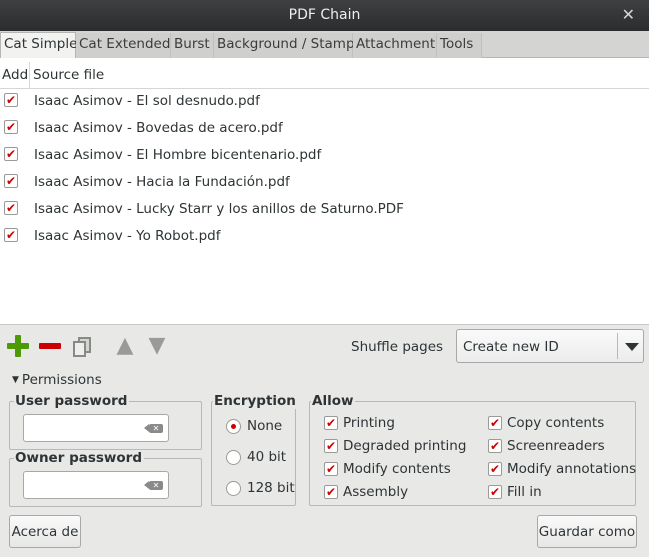  What do you see at coordinates (395, 45) in the screenshot?
I see `tab-attachment: Attachment` at bounding box center [395, 45].